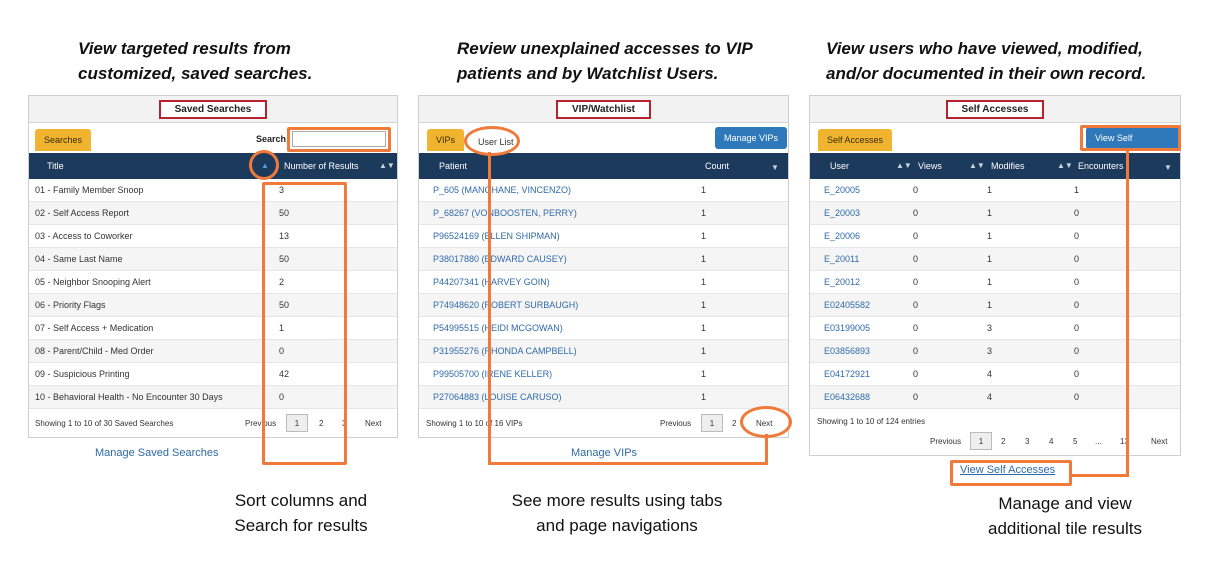 The image size is (1211, 564). I want to click on manage-vips-link: Manage VIPs, so click(604, 453).